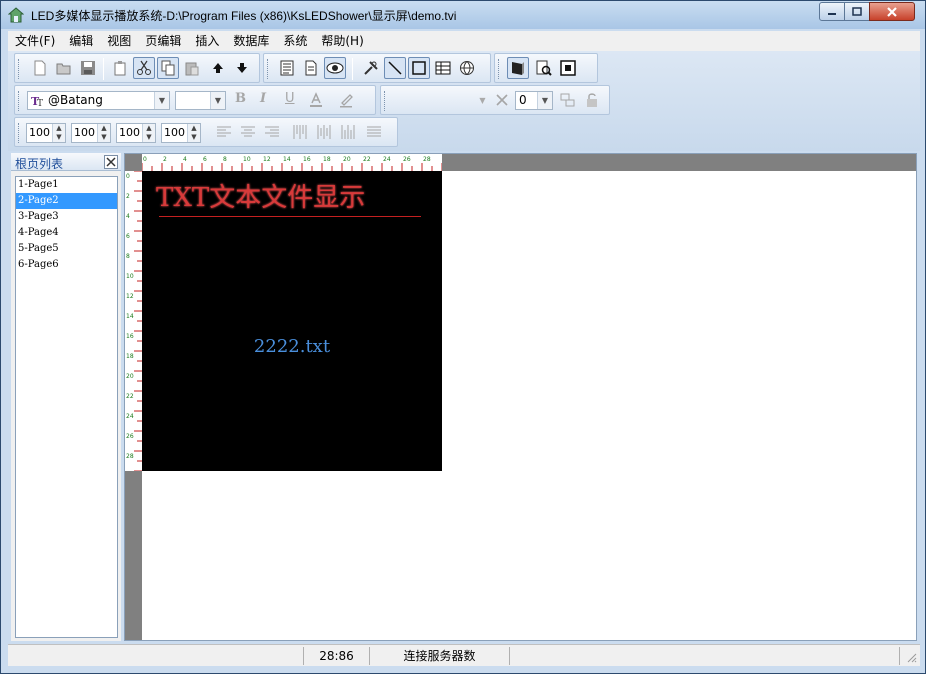  I want to click on page-list-item: 4-Page4, so click(66, 233).